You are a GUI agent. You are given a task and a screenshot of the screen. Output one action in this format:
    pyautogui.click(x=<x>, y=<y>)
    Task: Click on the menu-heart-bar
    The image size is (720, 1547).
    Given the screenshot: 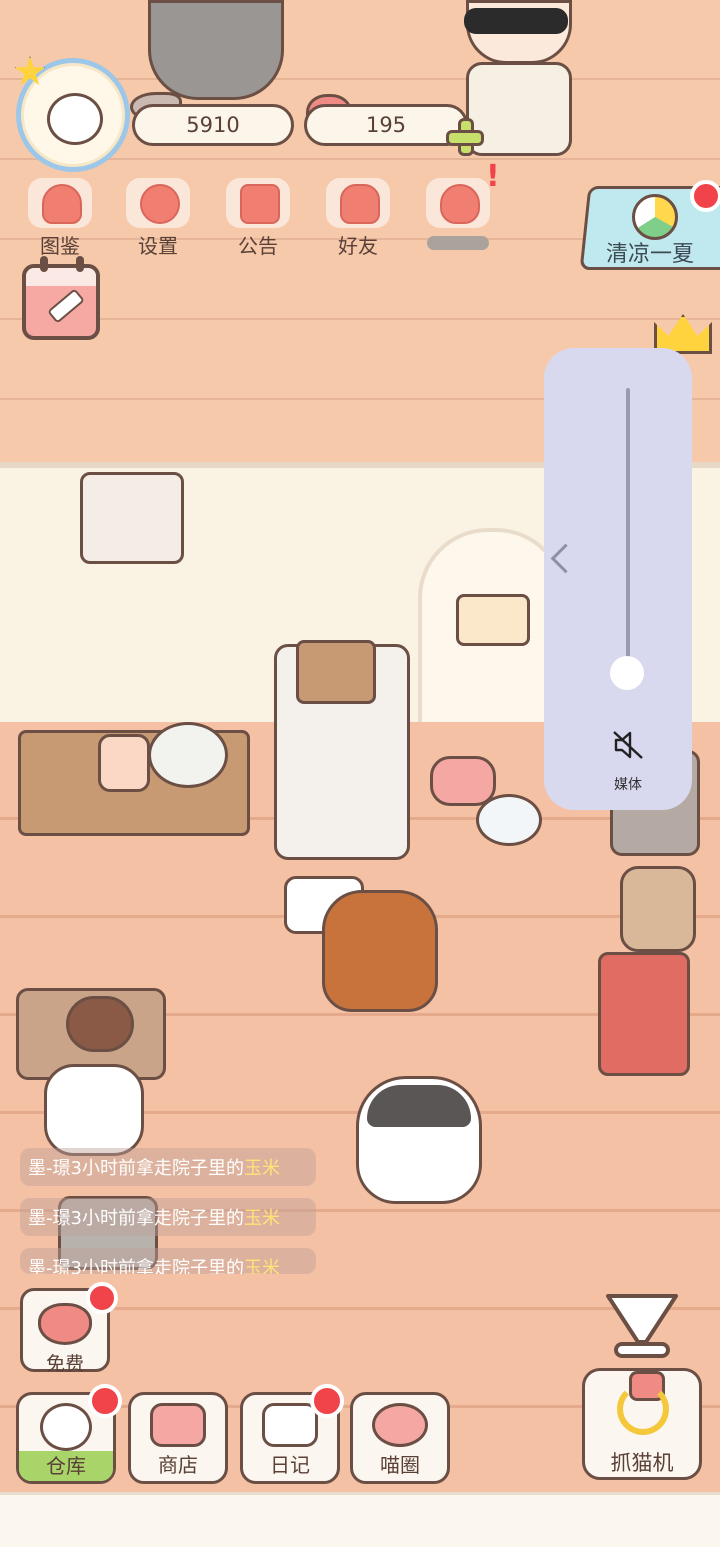 What is the action you would take?
    pyautogui.click(x=458, y=243)
    